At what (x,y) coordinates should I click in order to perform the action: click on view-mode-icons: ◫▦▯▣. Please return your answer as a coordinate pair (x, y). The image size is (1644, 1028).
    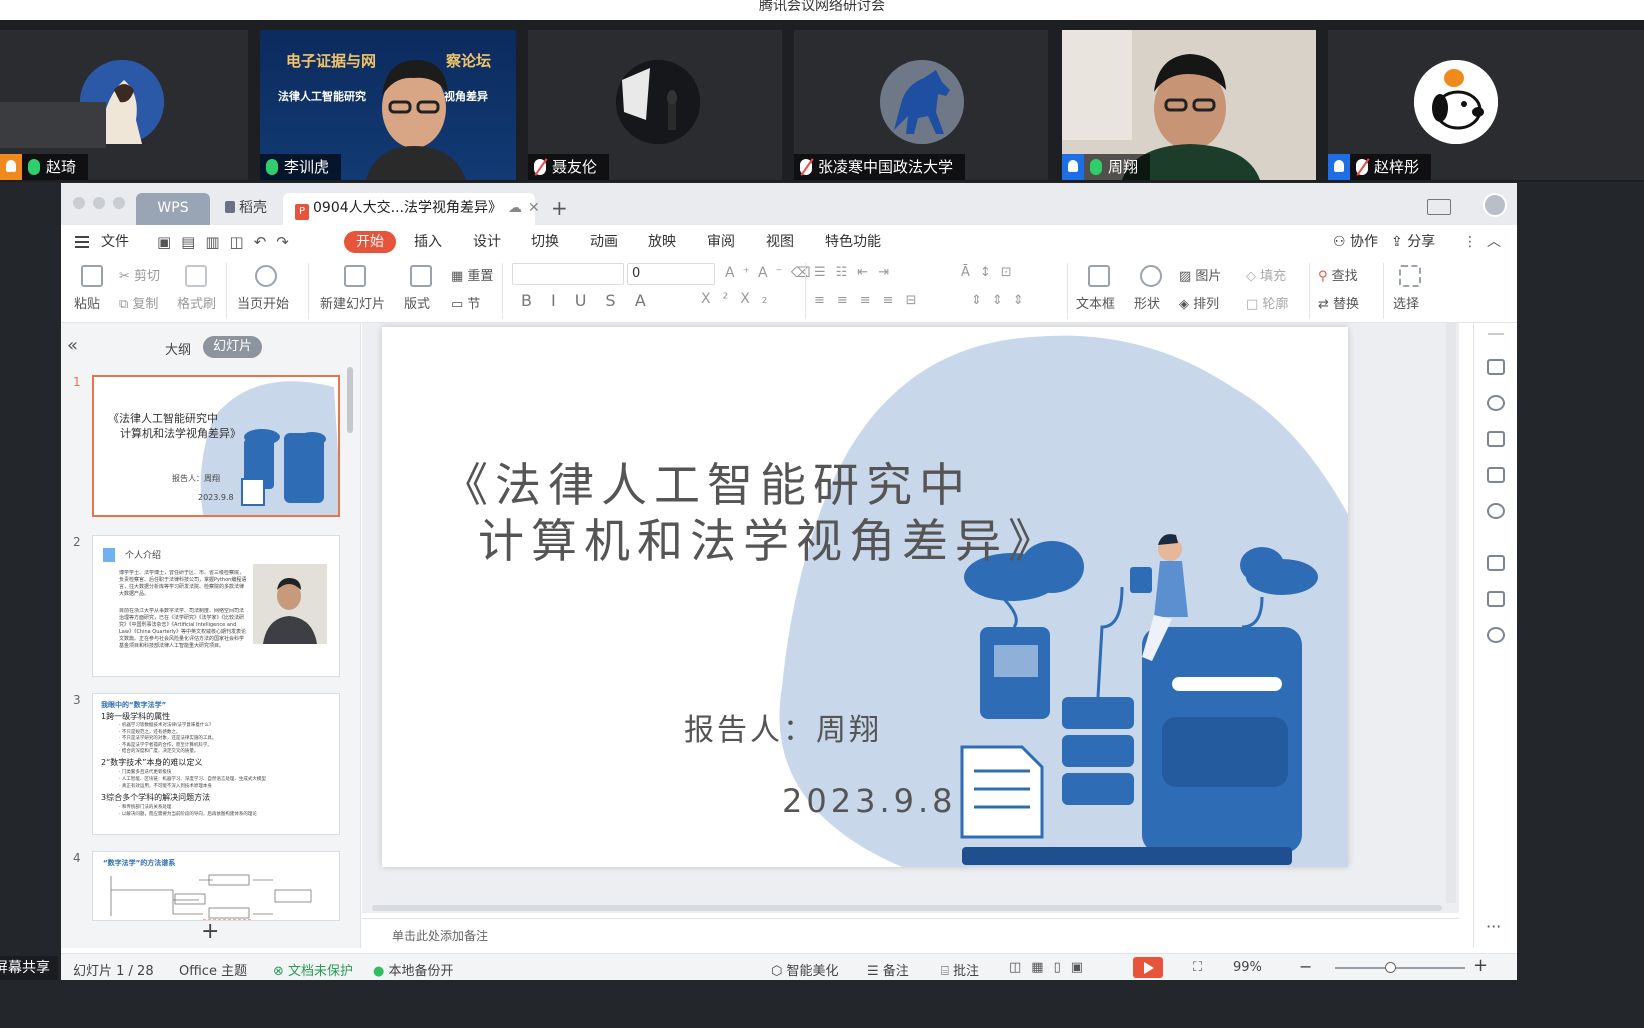
    Looking at the image, I should click on (1051, 967).